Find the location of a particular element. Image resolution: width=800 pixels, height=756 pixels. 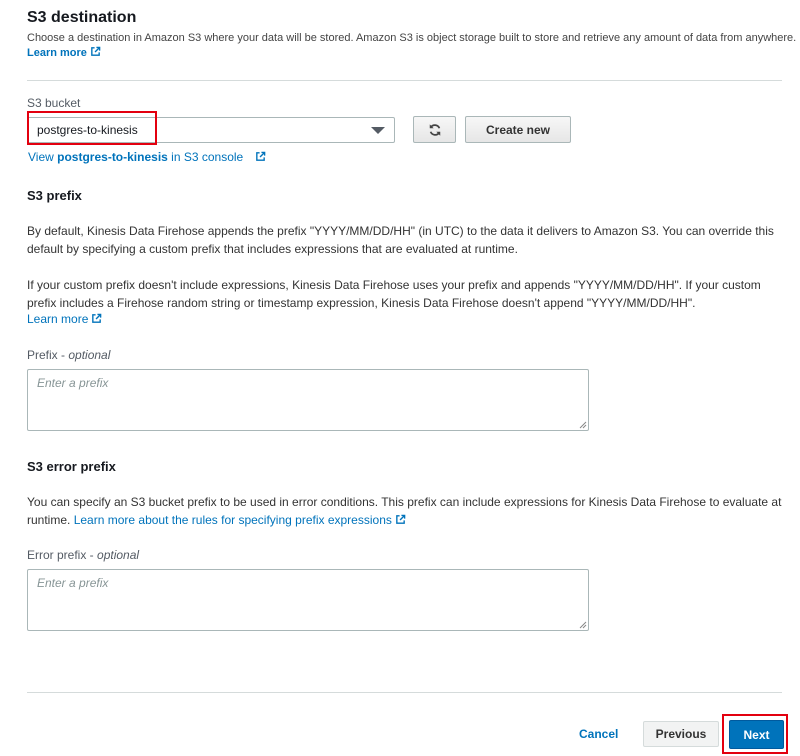

divider is located at coordinates (404, 80).